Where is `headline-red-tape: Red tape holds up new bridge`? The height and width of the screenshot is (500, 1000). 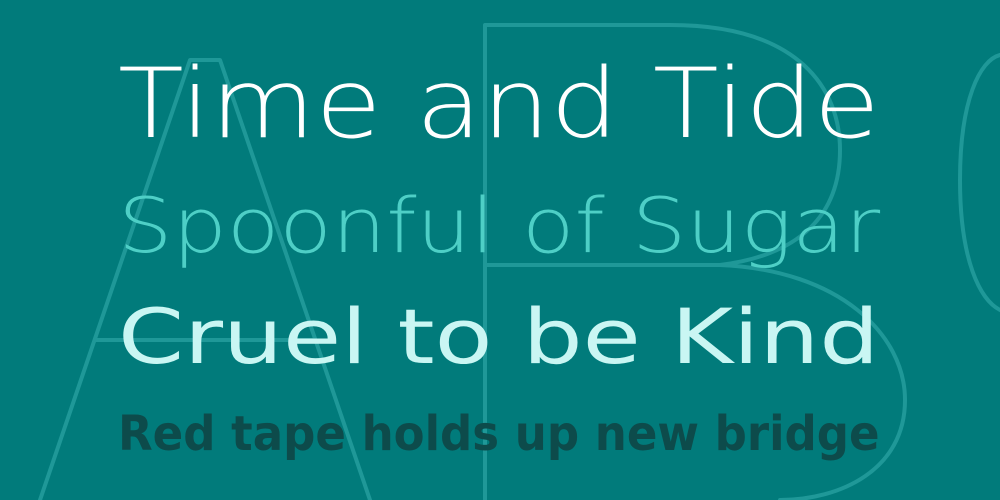 headline-red-tape: Red tape holds up new bridge is located at coordinates (499, 434).